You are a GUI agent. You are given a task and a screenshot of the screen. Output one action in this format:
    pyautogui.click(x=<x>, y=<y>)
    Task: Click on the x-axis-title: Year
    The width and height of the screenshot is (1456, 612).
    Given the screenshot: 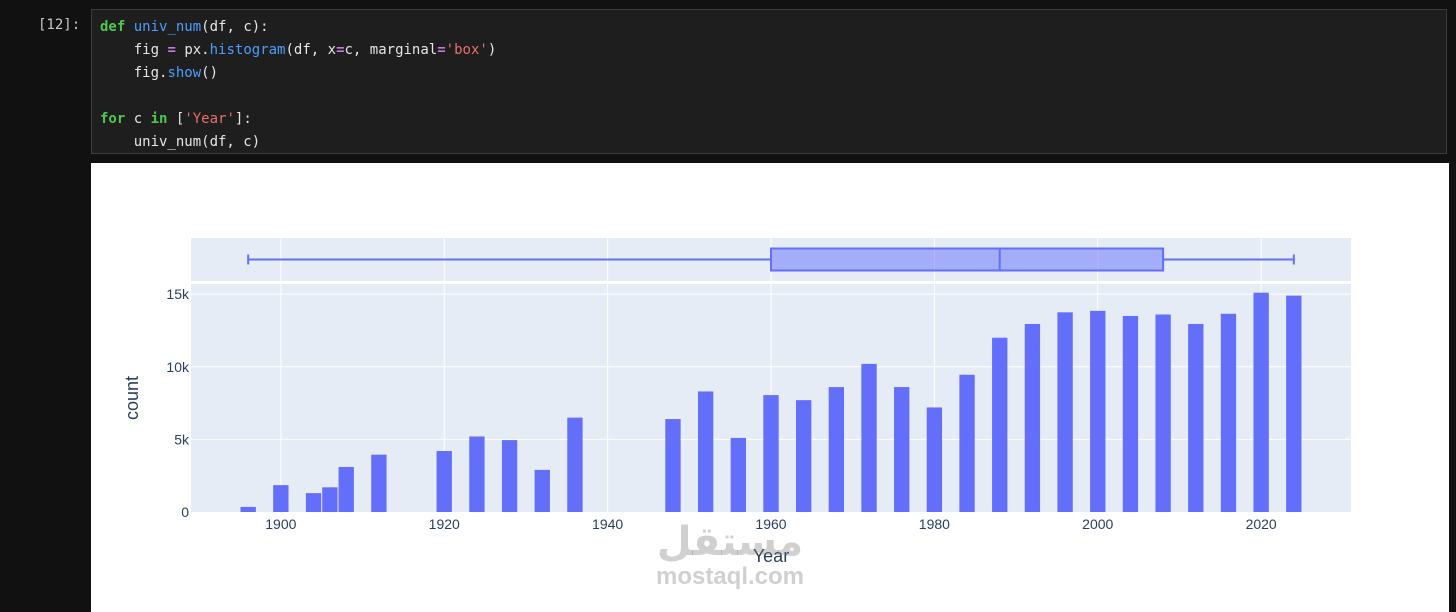 What is the action you would take?
    pyautogui.click(x=771, y=556)
    